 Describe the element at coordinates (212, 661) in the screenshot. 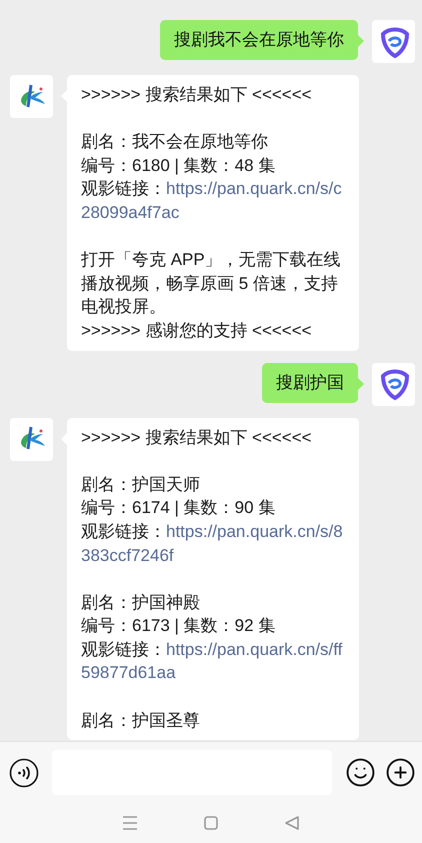

I see `message-text: 观影链接：https://pan.quark.cn/s/ff59877d61aa` at that location.